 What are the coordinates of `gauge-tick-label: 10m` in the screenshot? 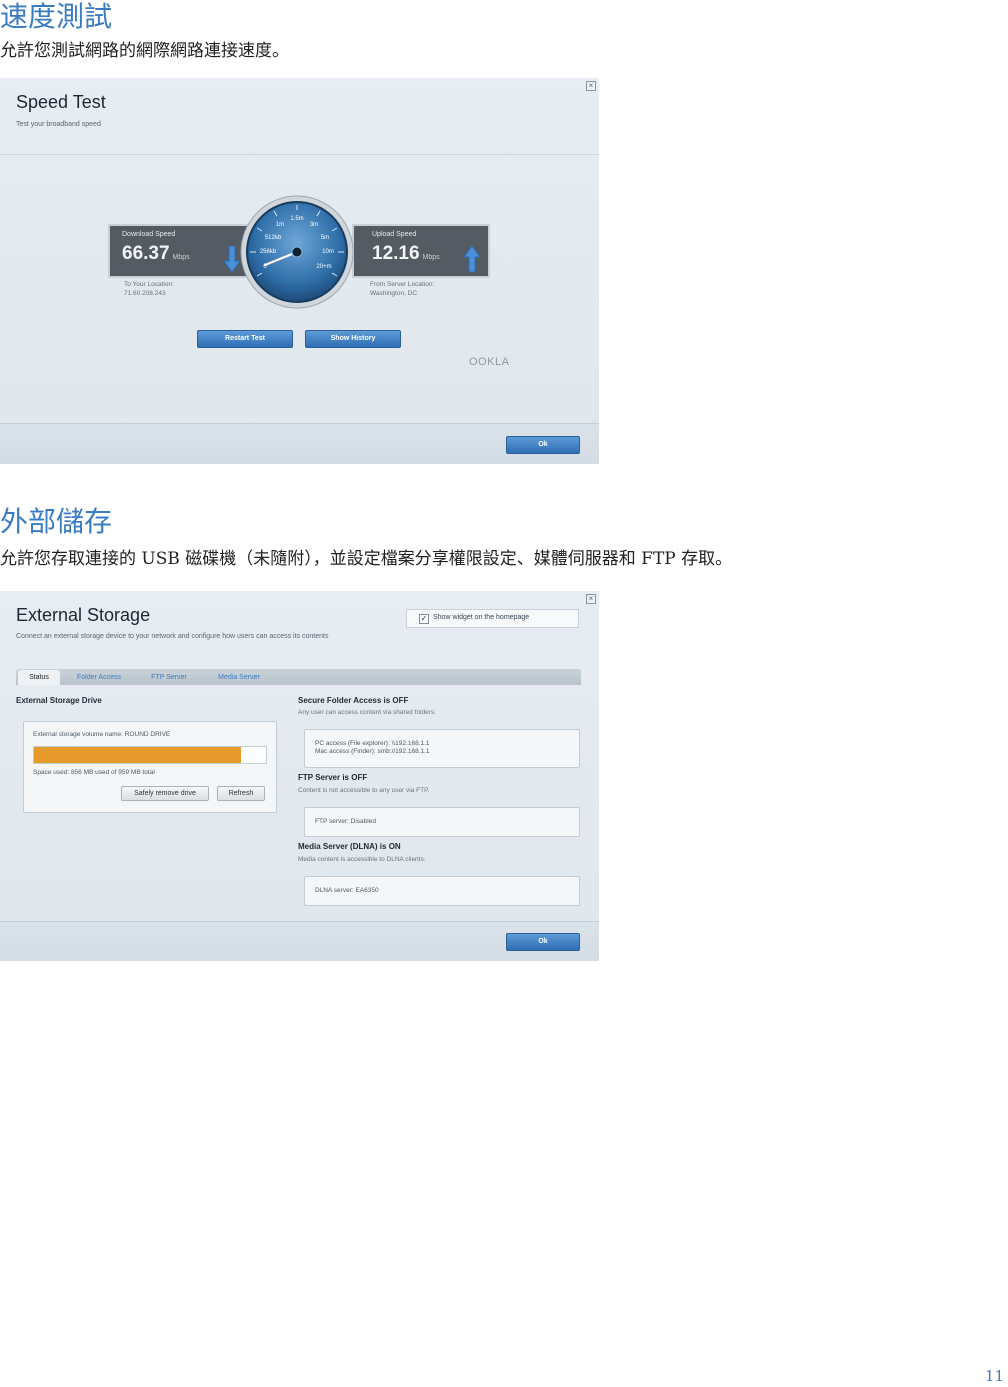 It's located at (328, 252).